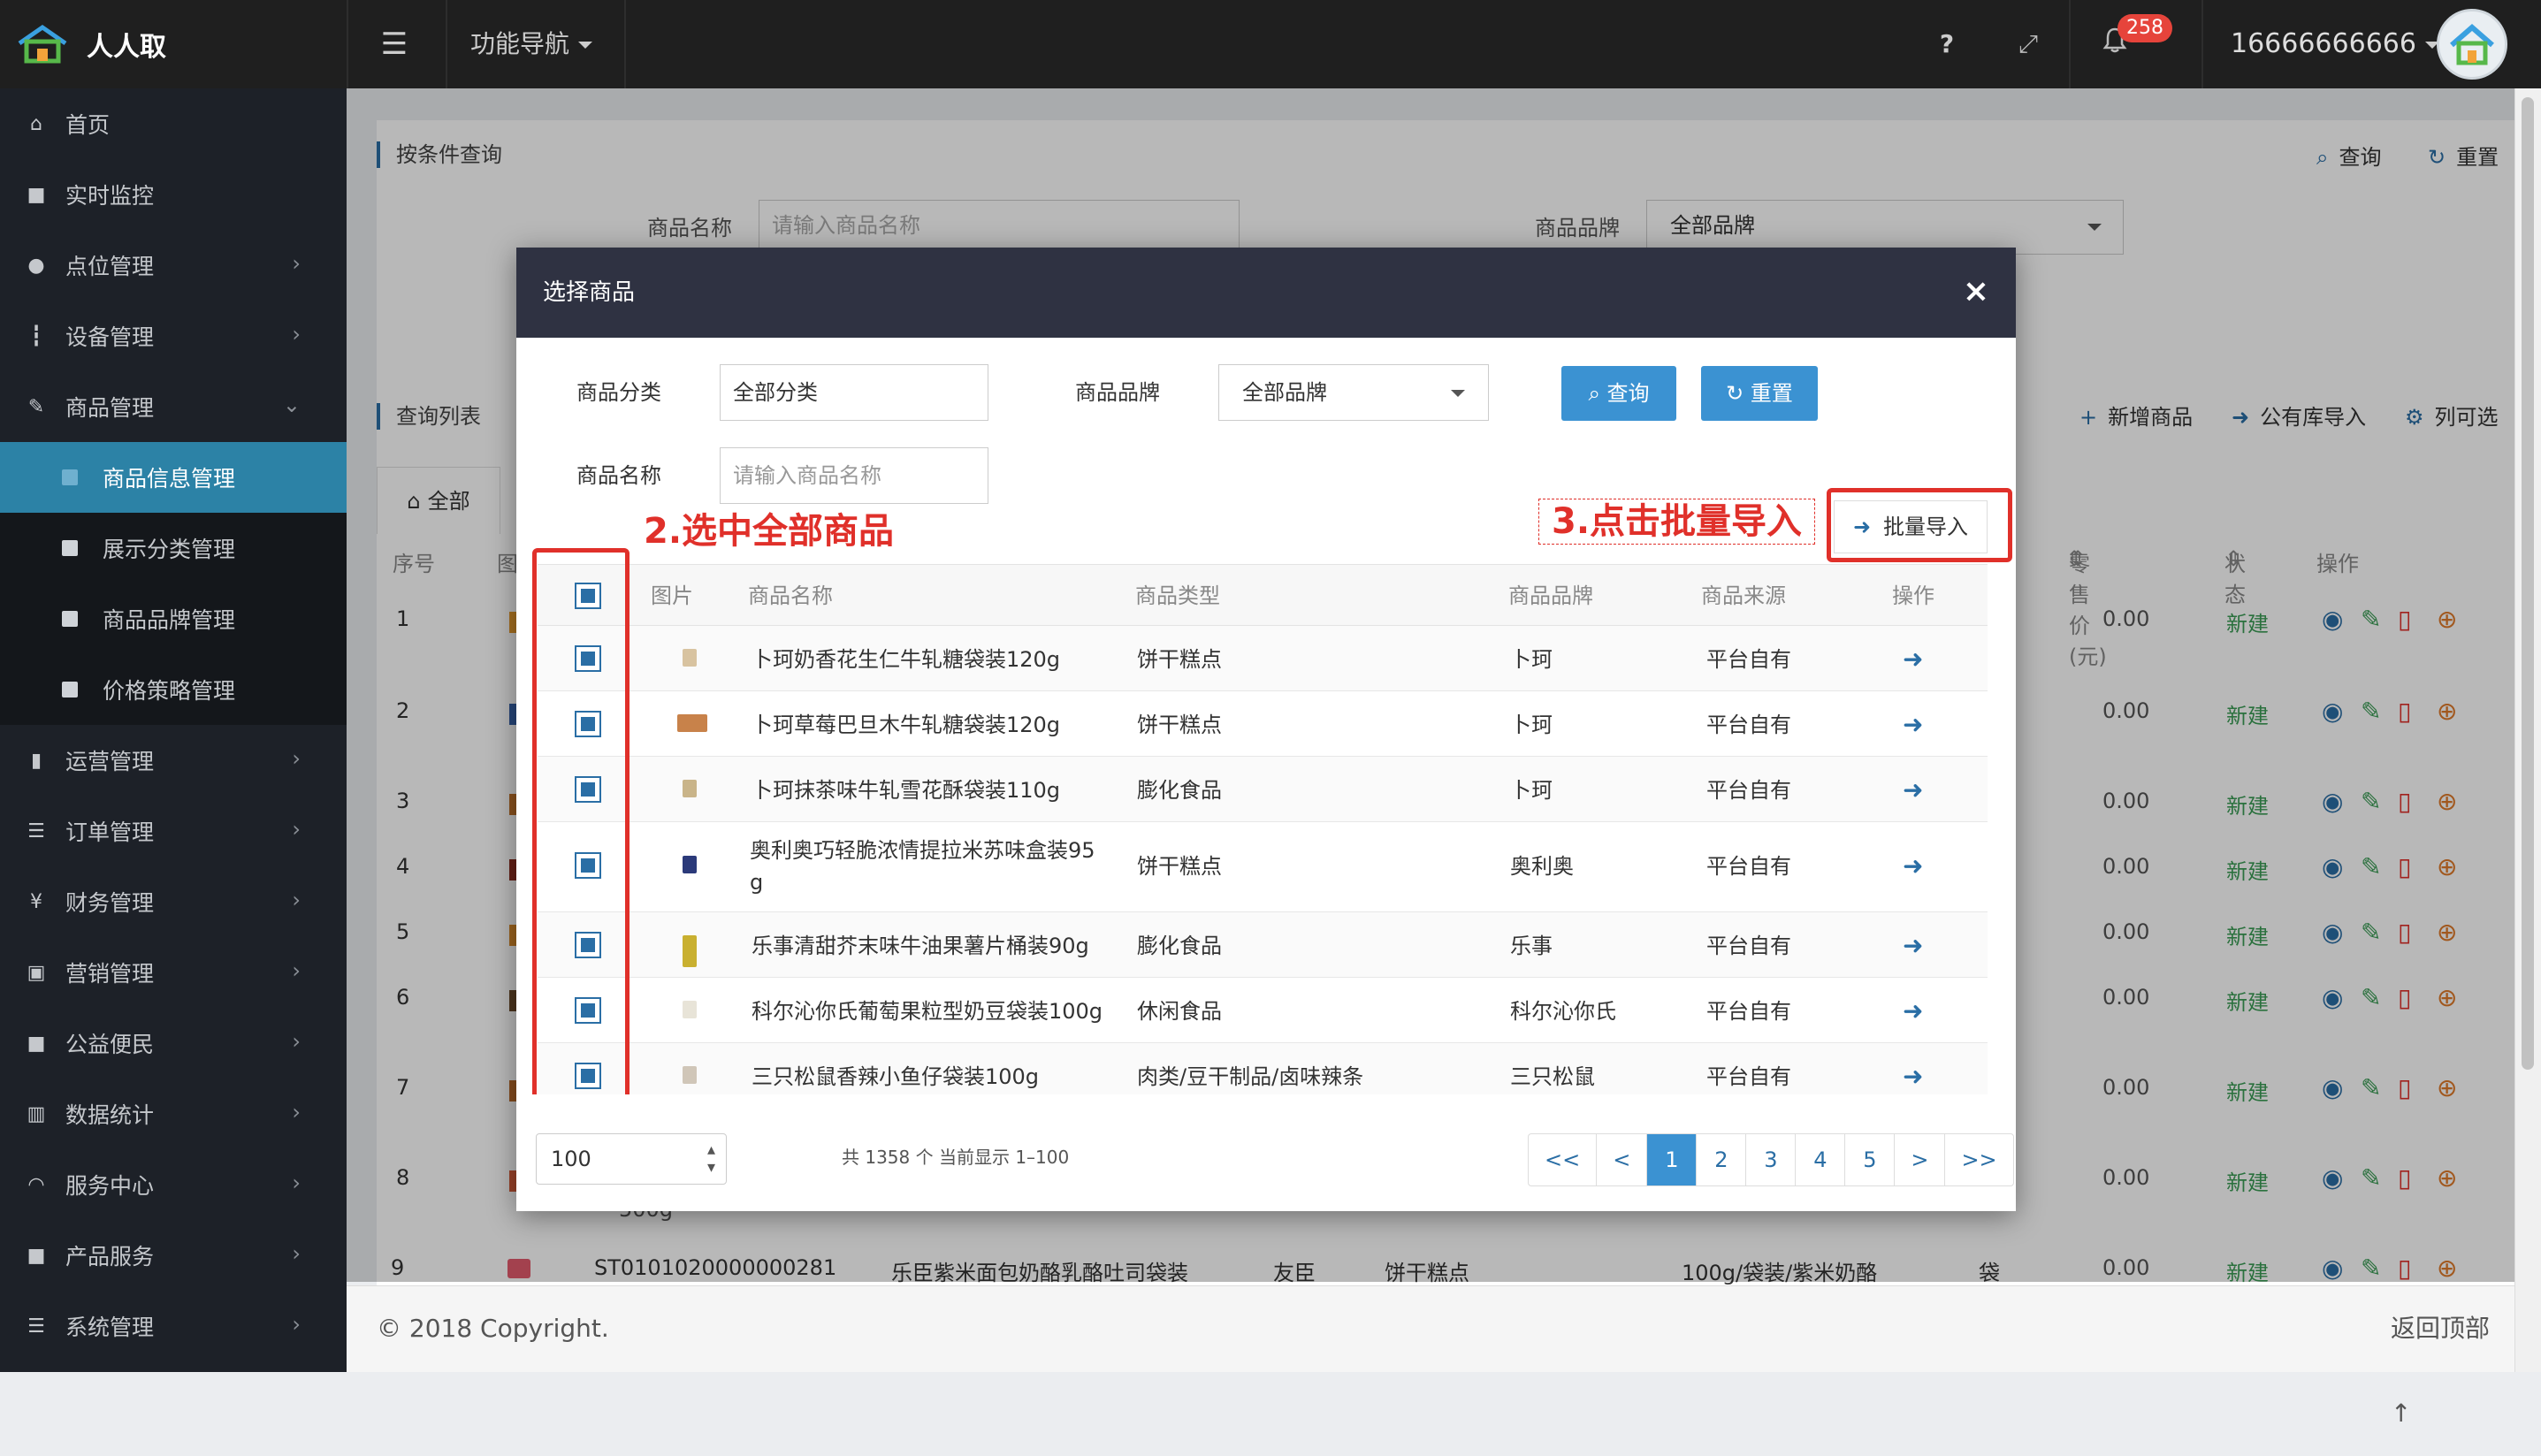 The width and height of the screenshot is (2541, 1456). What do you see at coordinates (1430, 1356) in the screenshot?
I see `footer: © 2018 Copyright. 返回顶部 ↑` at bounding box center [1430, 1356].